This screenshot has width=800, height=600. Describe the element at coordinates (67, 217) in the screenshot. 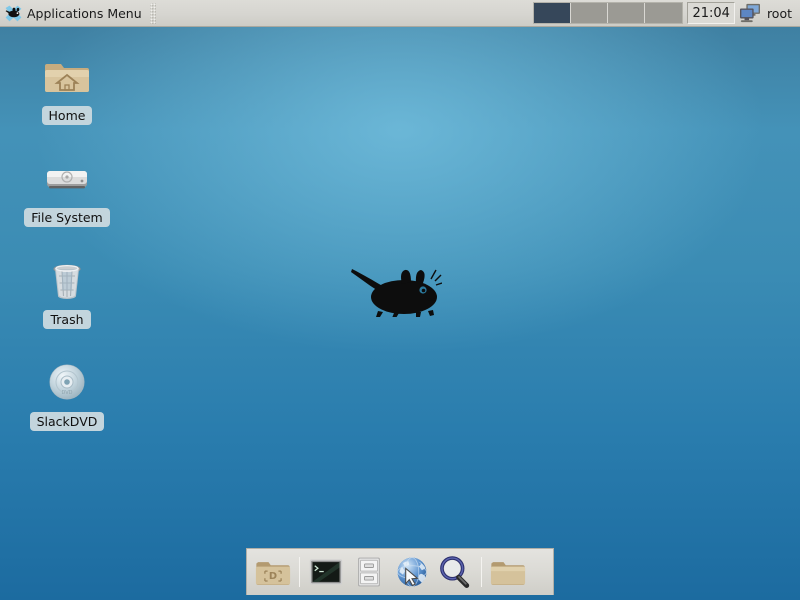

I see `desktop-icon-label: File System` at that location.